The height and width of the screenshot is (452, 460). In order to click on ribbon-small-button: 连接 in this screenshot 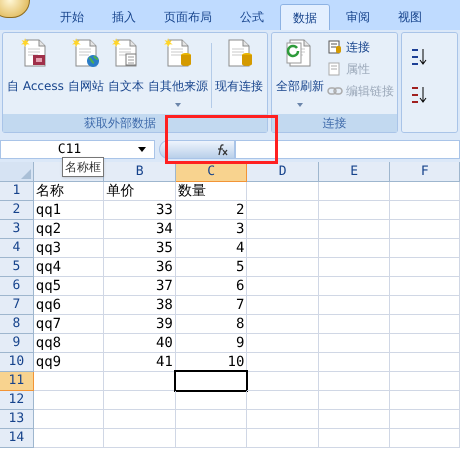, I will do `click(360, 47)`.